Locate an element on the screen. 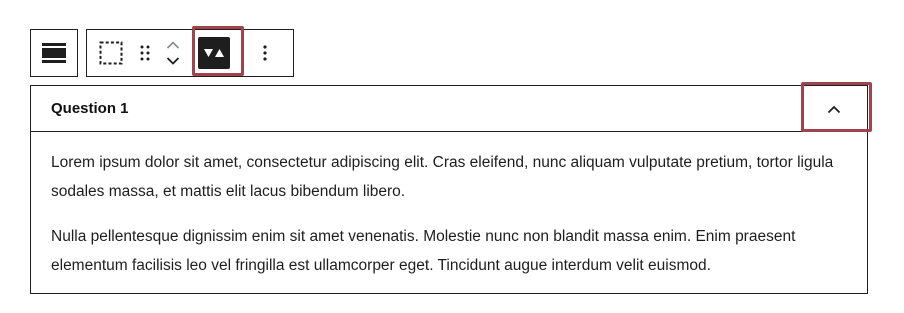  accordion-toggle-button is located at coordinates (214, 53).